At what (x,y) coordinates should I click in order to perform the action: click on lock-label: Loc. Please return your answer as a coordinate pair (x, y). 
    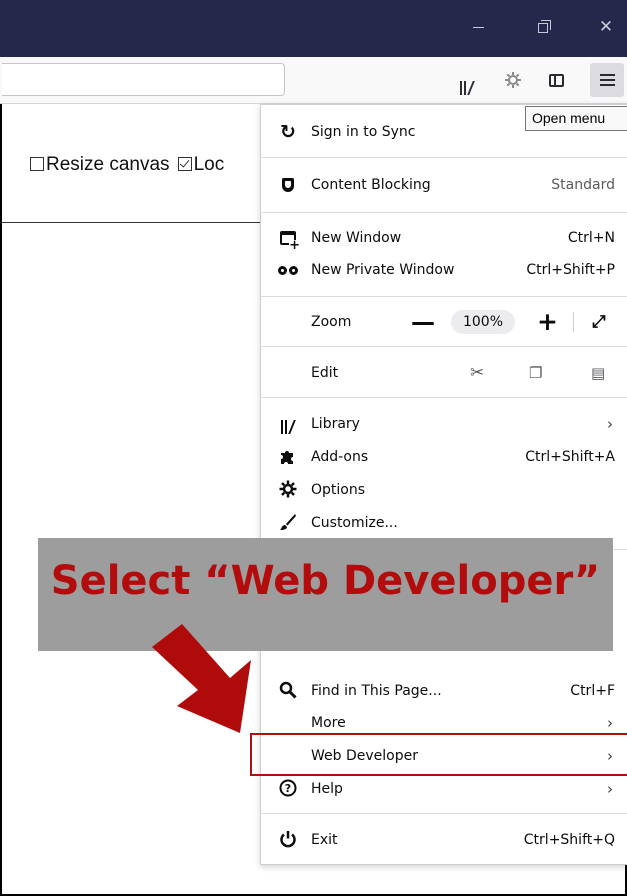
    Looking at the image, I should click on (209, 164).